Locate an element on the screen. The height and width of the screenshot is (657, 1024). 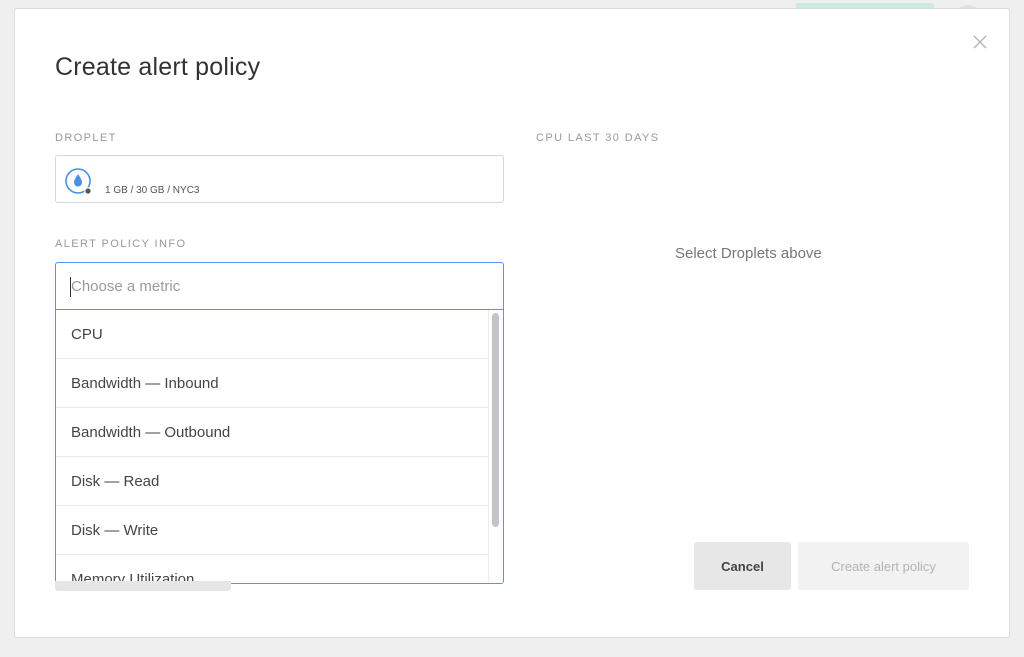
metric-option-disk-write: Disk — Write is located at coordinates (272, 530).